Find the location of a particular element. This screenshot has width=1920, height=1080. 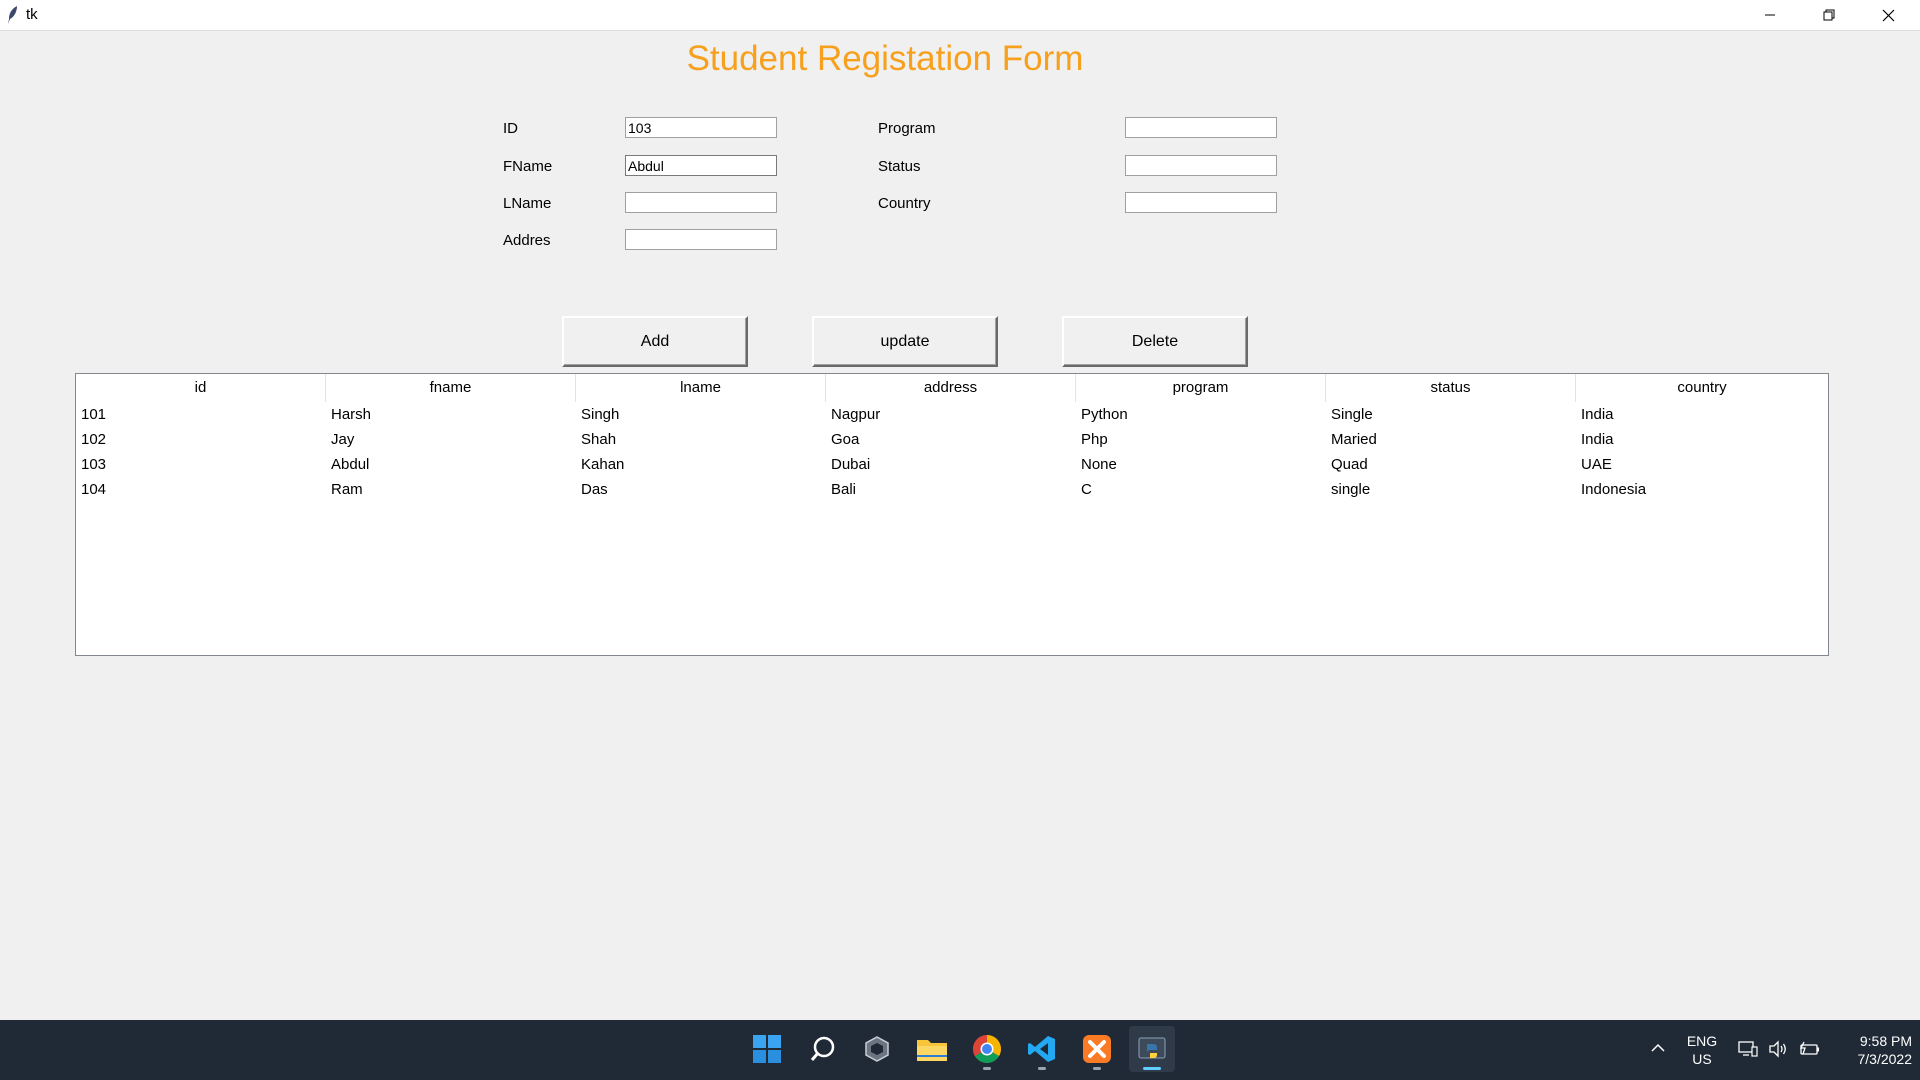

address-label: Addres is located at coordinates (527, 240).